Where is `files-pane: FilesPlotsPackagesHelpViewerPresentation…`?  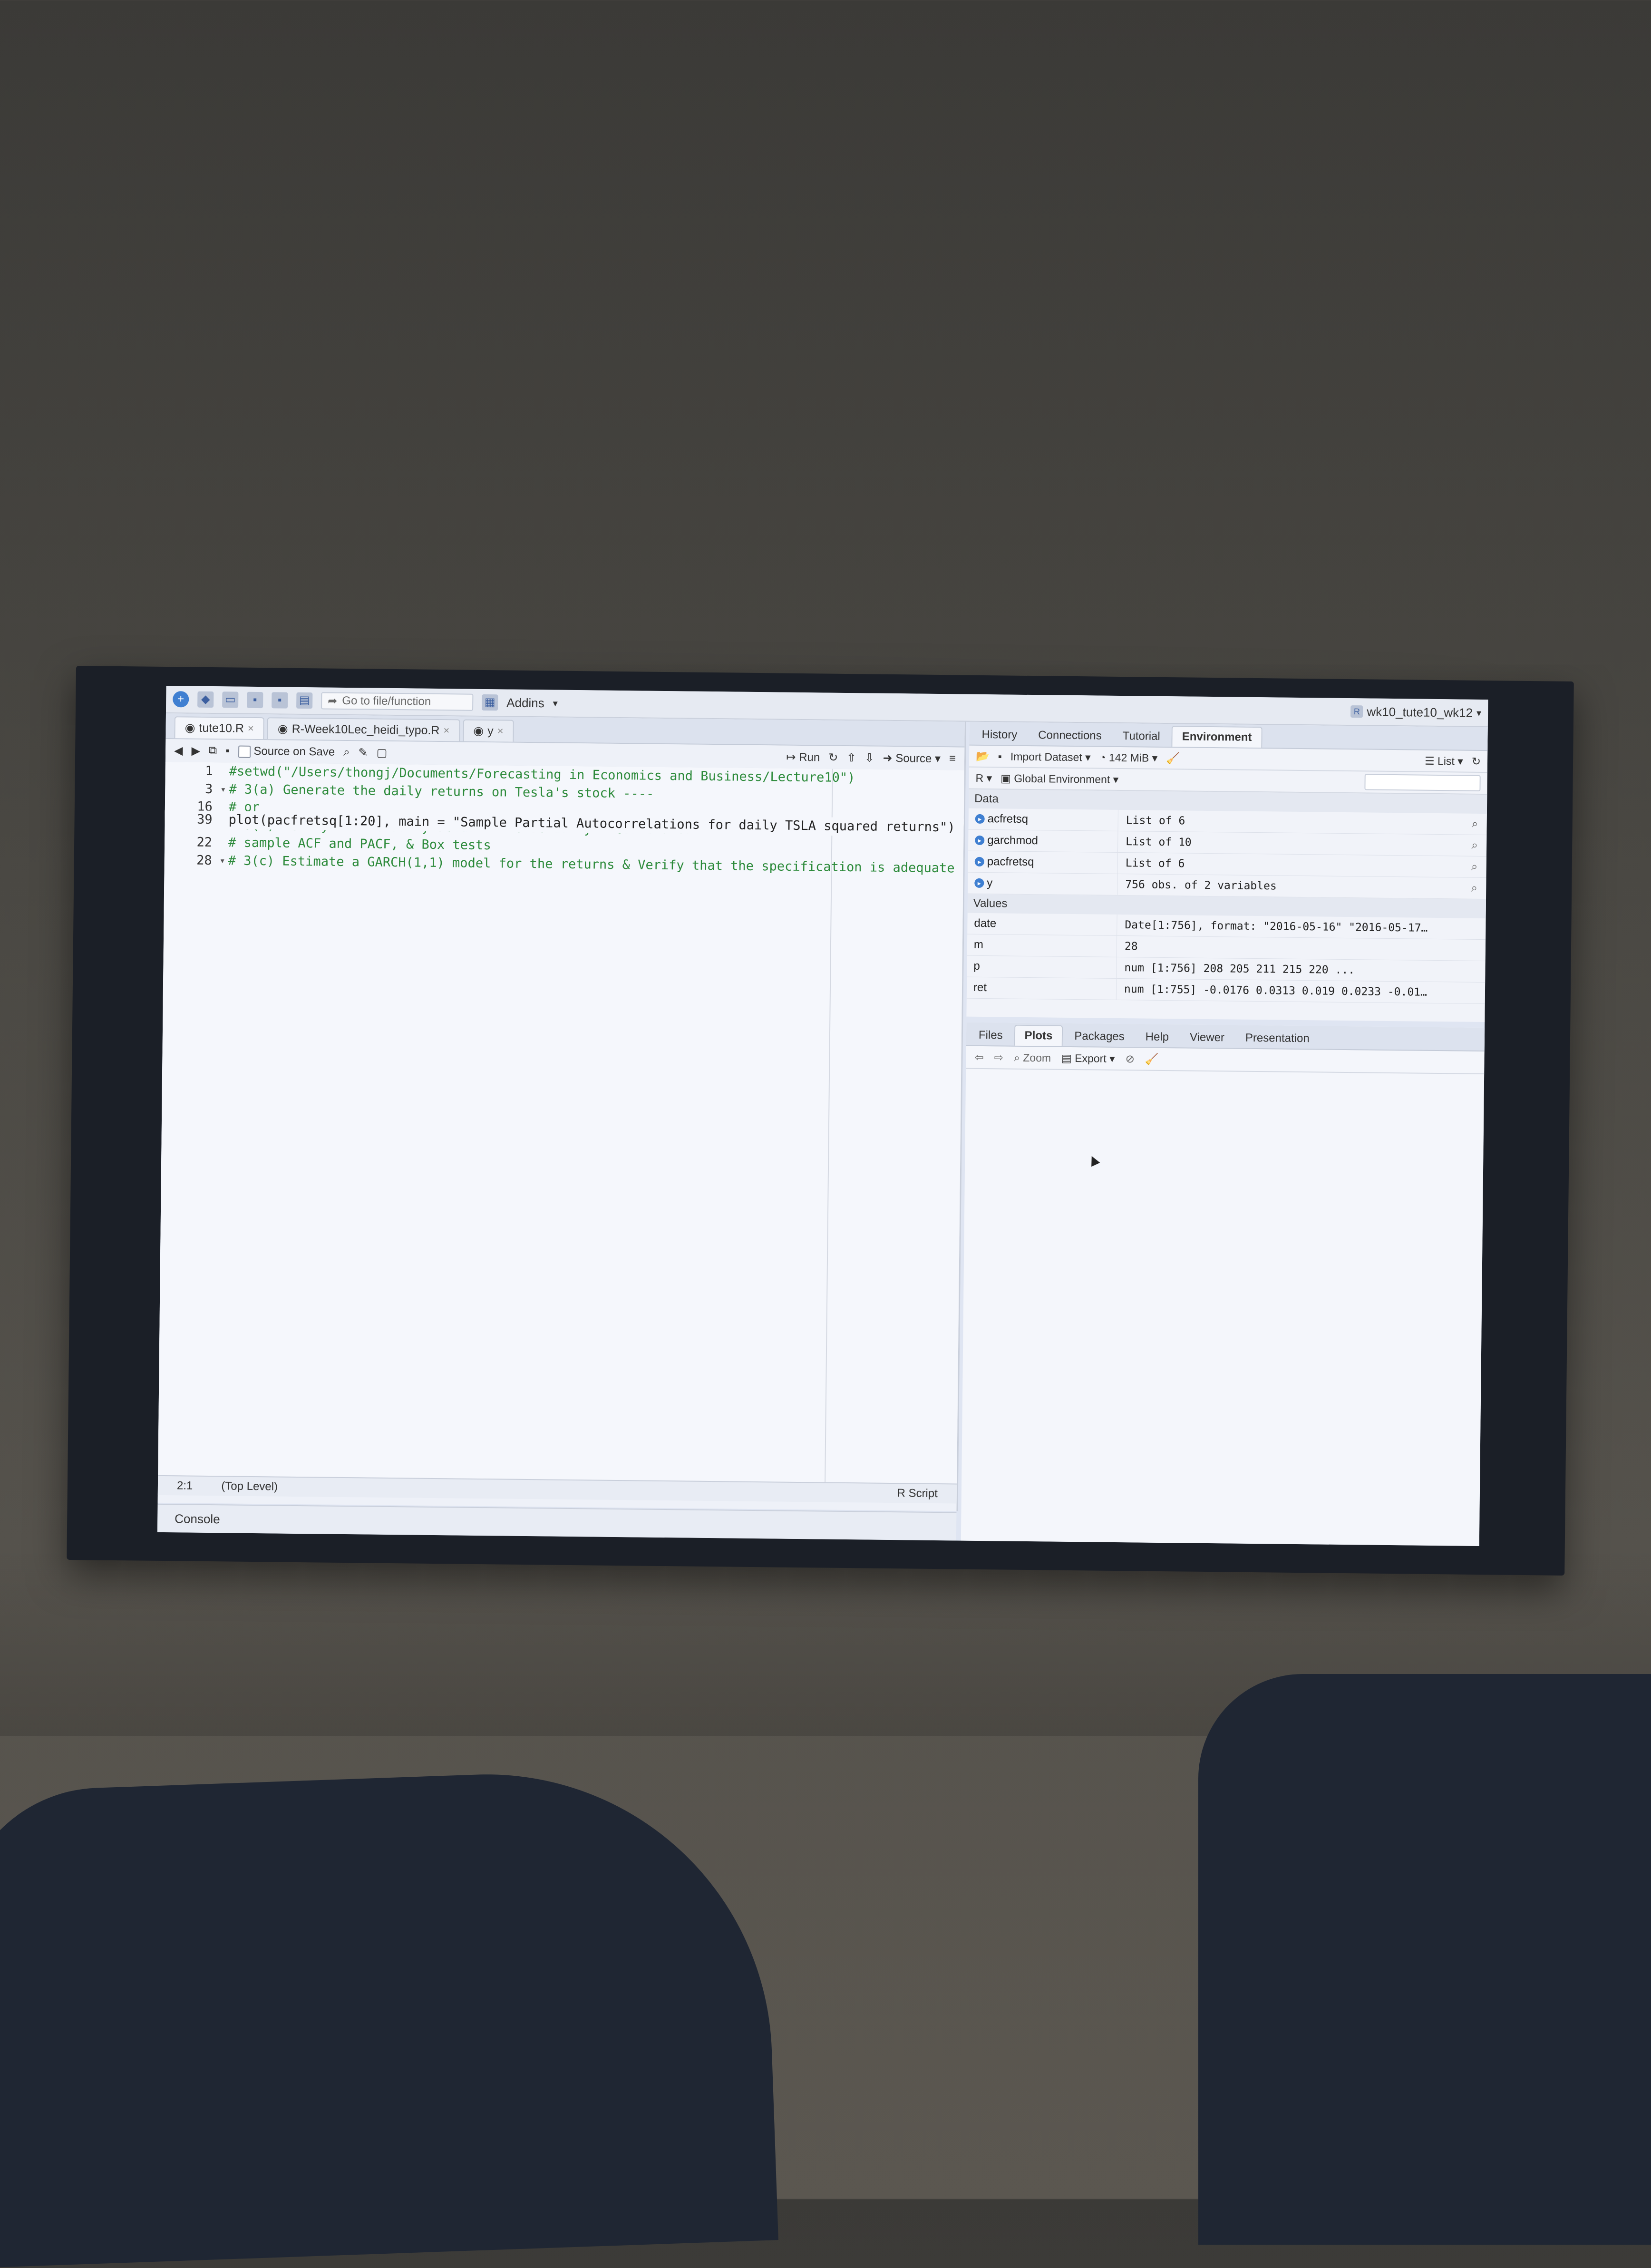
files-pane: FilesPlotsPackagesHelpViewerPresentation… is located at coordinates (1223, 1284).